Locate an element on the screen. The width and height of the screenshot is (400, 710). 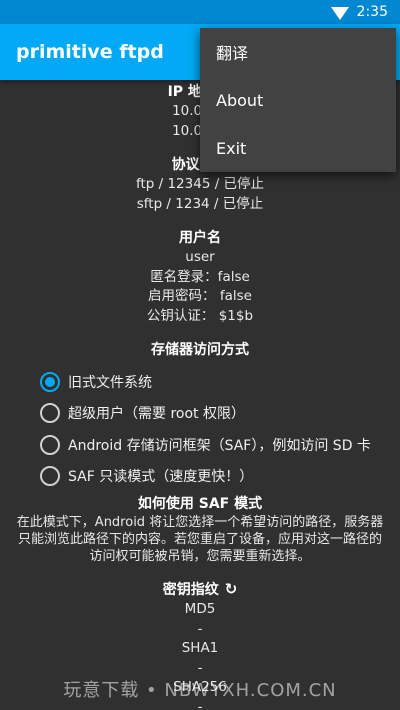
watermark: 玩意下载 • NBWYXH.COM.CN is located at coordinates (200, 690).